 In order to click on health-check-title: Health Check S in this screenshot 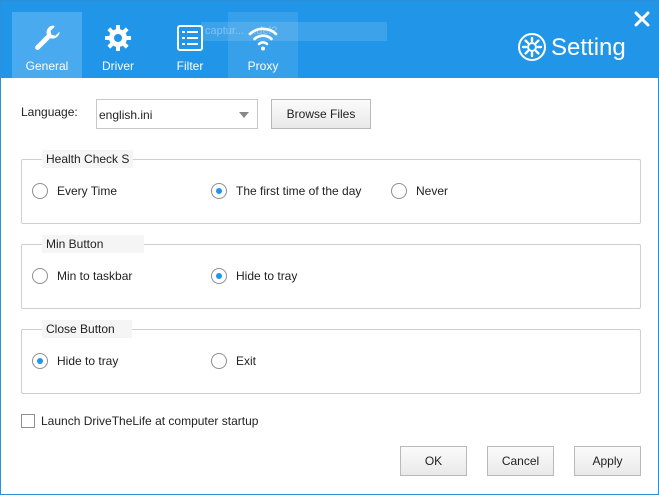, I will do `click(88, 159)`.